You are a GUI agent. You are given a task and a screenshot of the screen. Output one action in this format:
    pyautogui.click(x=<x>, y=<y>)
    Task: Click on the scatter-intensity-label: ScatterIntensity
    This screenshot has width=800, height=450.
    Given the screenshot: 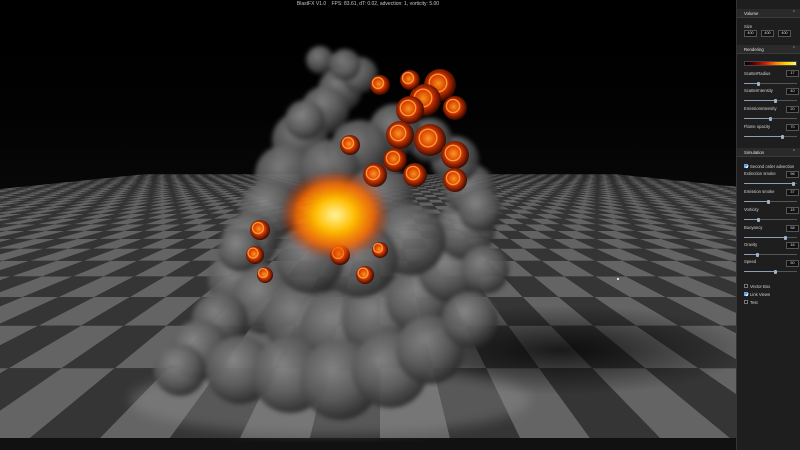 What is the action you would take?
    pyautogui.click(x=758, y=90)
    